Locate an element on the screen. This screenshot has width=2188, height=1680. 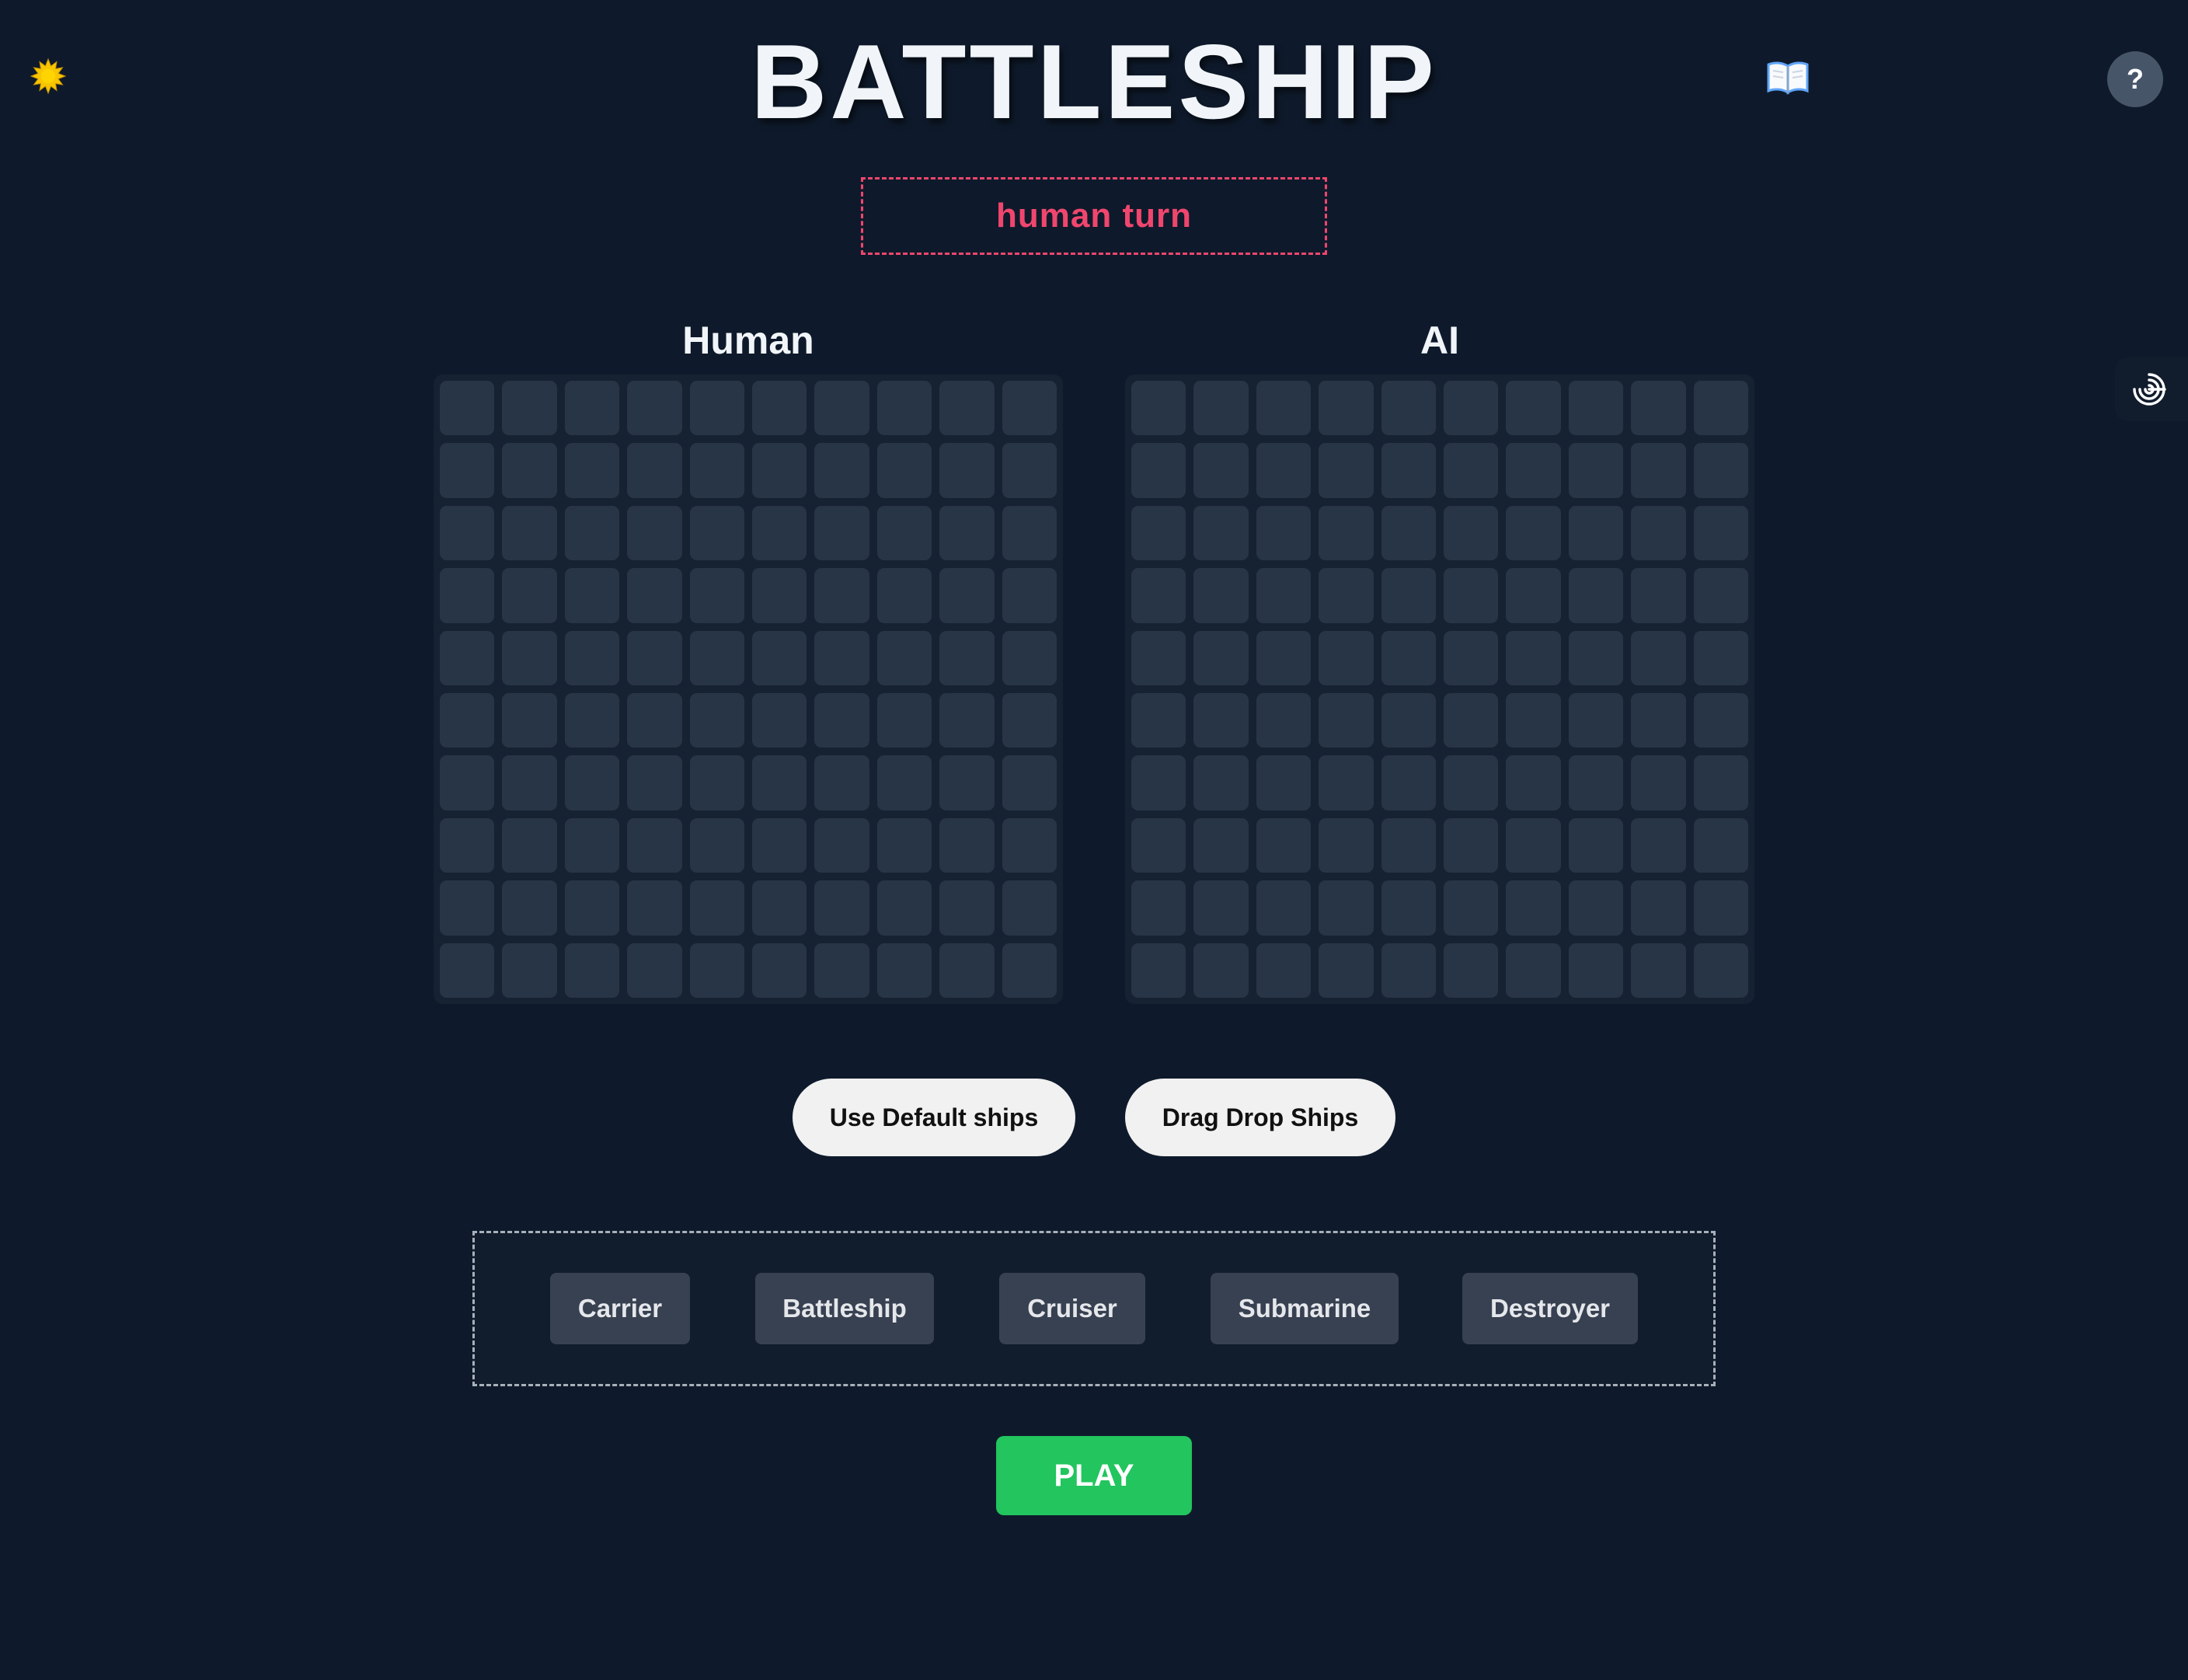
play-button: PLAY is located at coordinates (1094, 1476).